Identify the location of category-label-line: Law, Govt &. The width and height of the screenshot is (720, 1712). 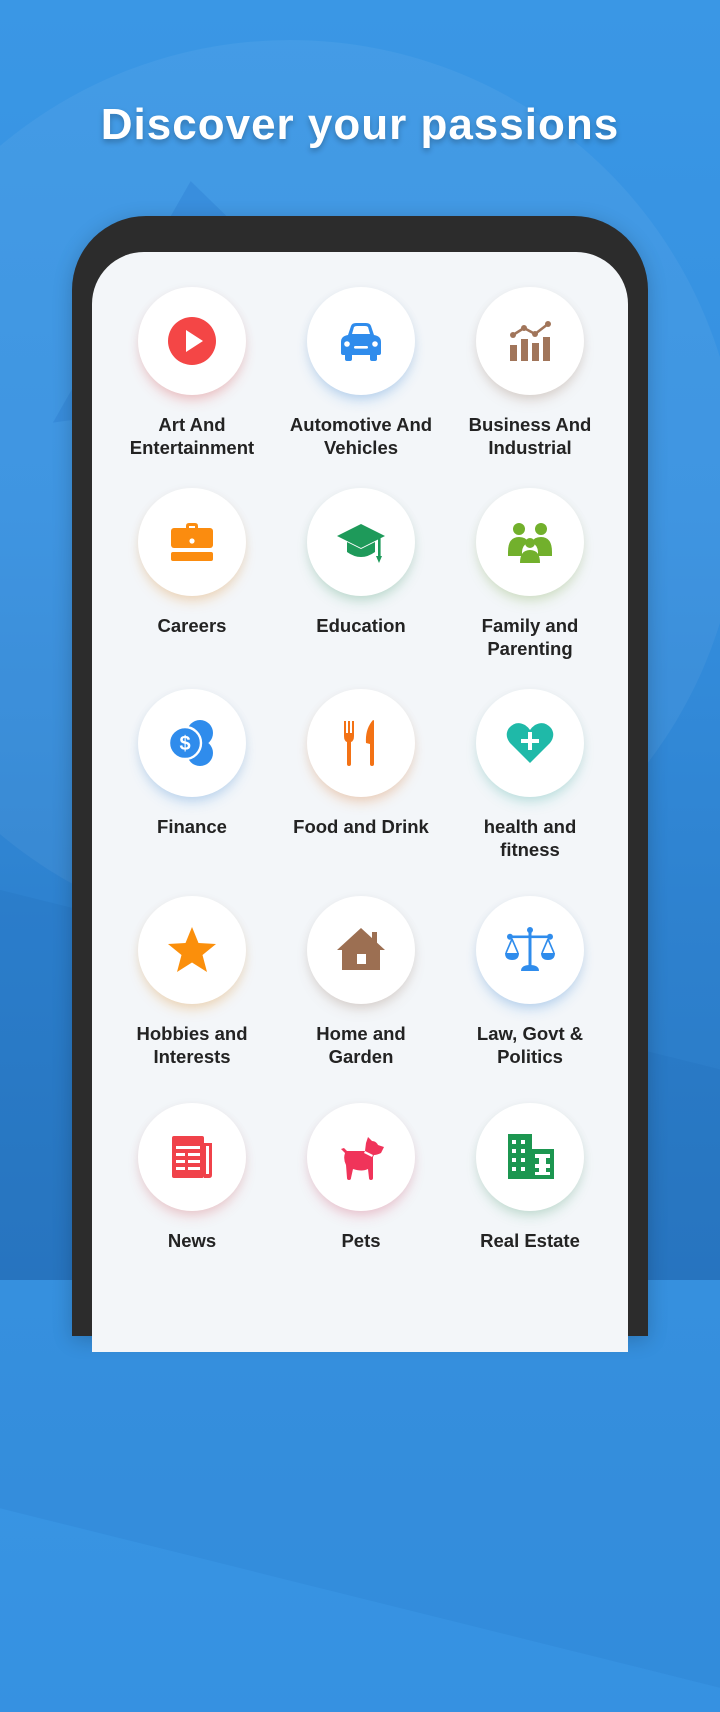
(530, 1033).